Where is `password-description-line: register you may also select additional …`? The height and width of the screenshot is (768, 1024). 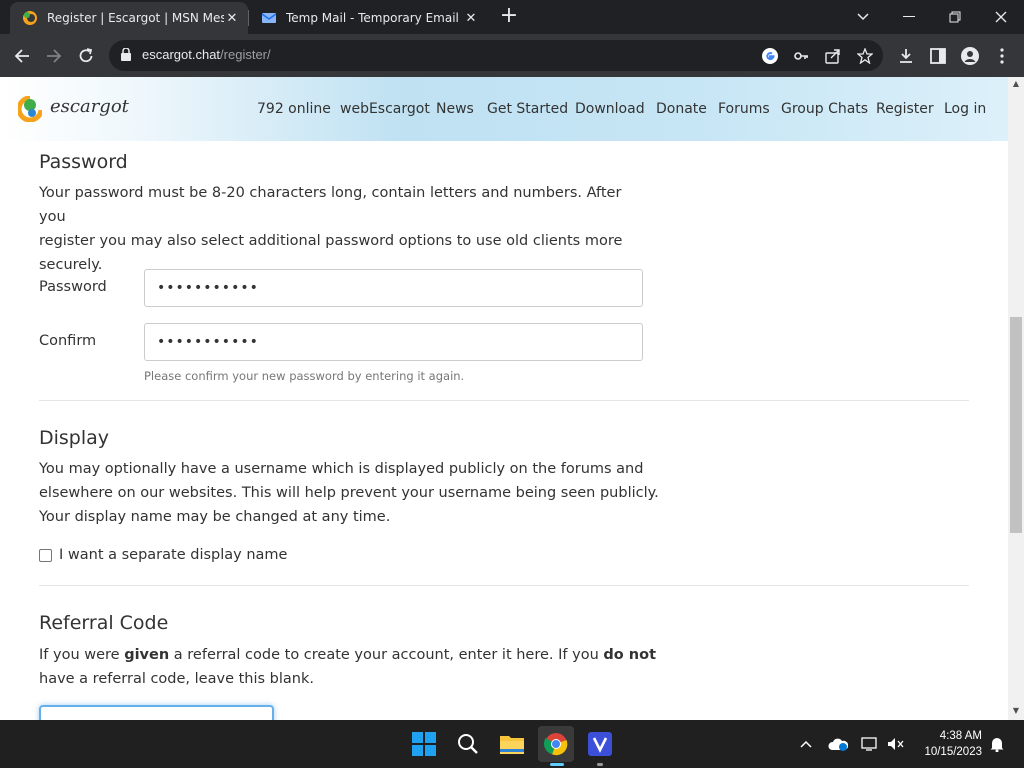 password-description-line: register you may also select additional … is located at coordinates (331, 241).